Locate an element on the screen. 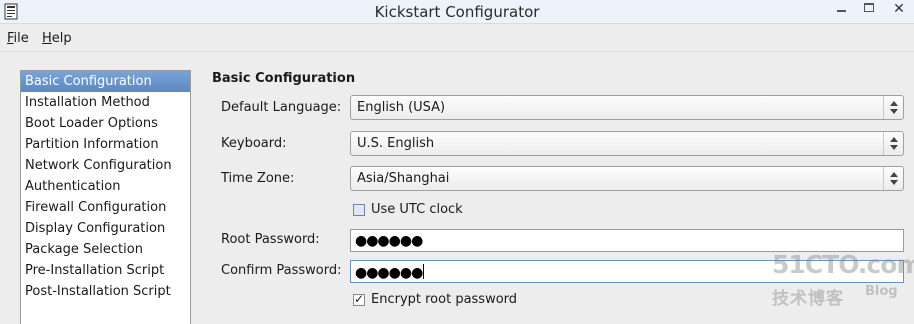 This screenshot has width=914, height=324. watermark-blog: Blog is located at coordinates (881, 291).